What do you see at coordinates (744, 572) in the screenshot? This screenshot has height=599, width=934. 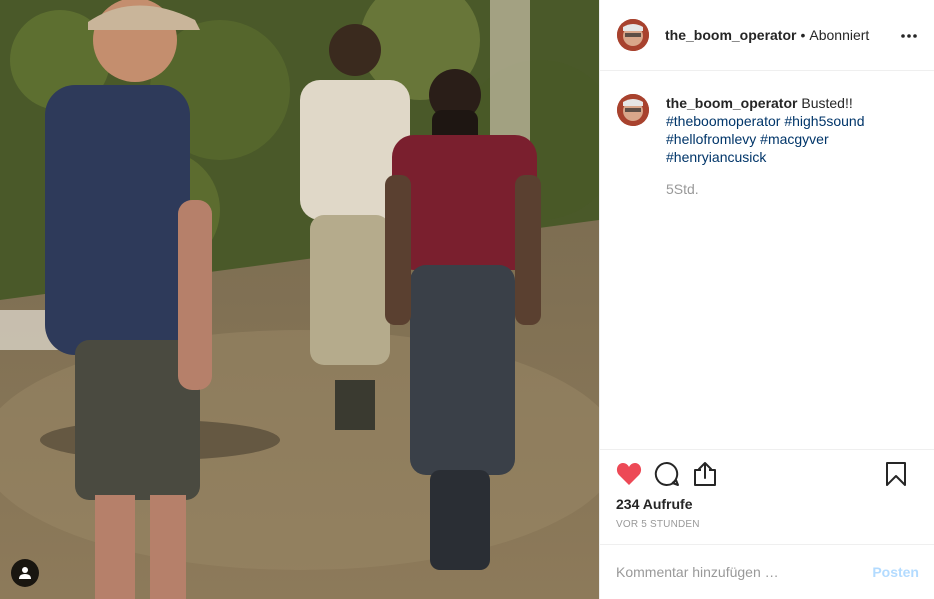 I see `comment-input` at bounding box center [744, 572].